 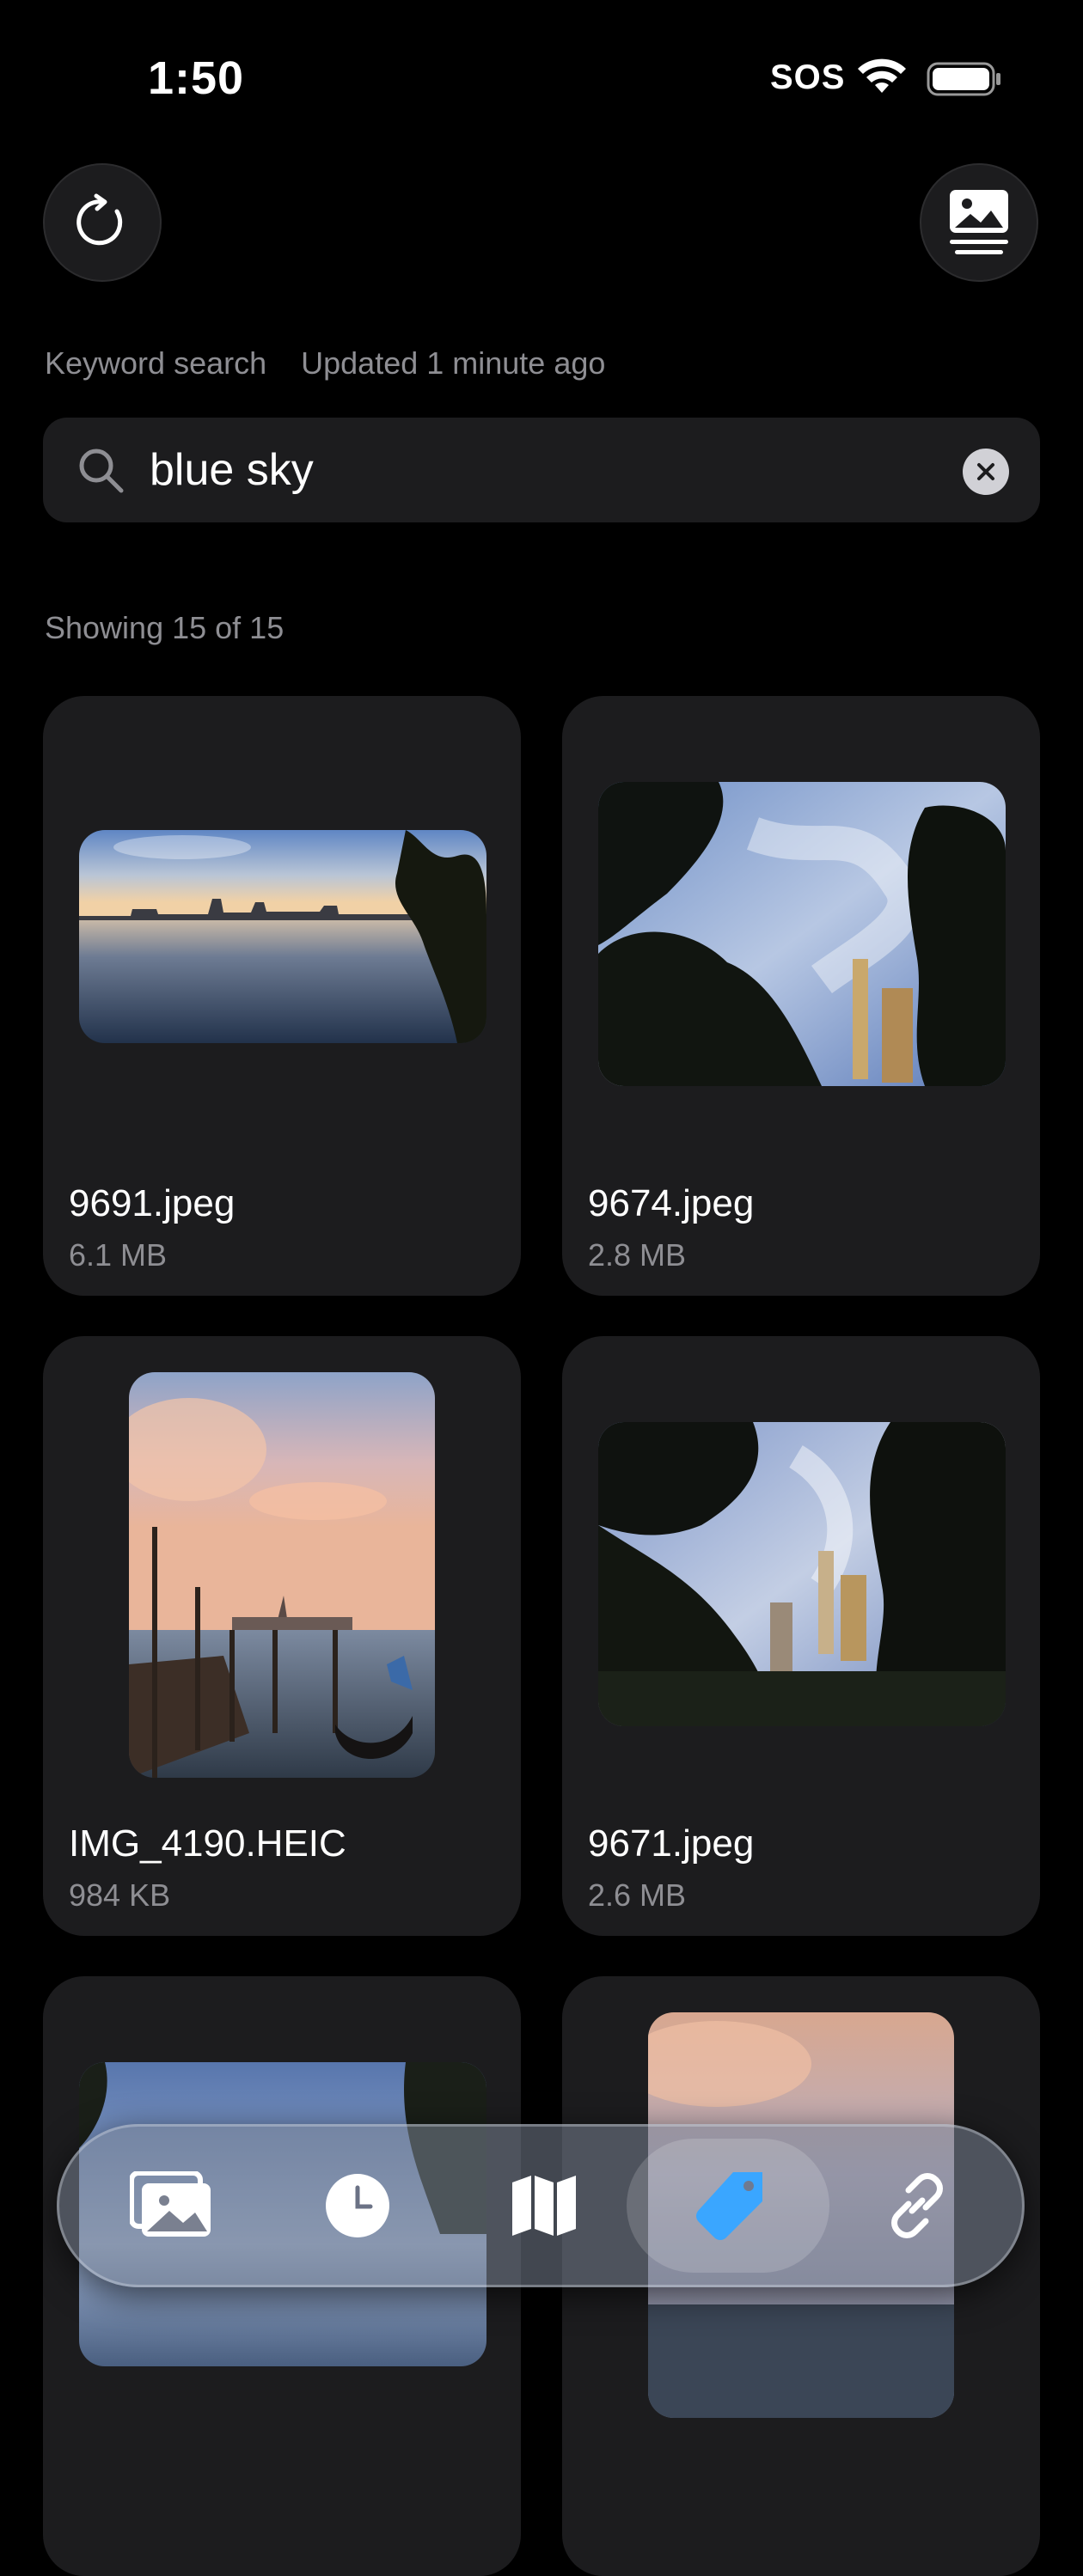 I want to click on photo-card: 9671.jpeg 2.6 MB, so click(x=801, y=1636).